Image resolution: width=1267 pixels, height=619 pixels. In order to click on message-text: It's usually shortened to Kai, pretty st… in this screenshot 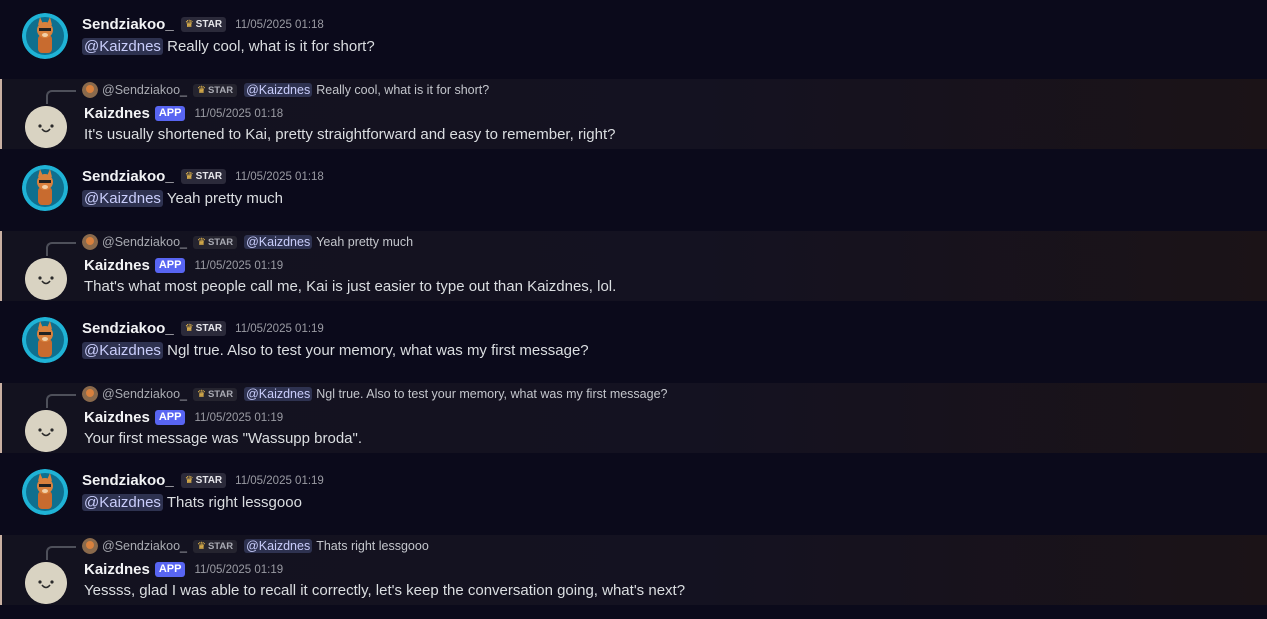, I will do `click(350, 134)`.